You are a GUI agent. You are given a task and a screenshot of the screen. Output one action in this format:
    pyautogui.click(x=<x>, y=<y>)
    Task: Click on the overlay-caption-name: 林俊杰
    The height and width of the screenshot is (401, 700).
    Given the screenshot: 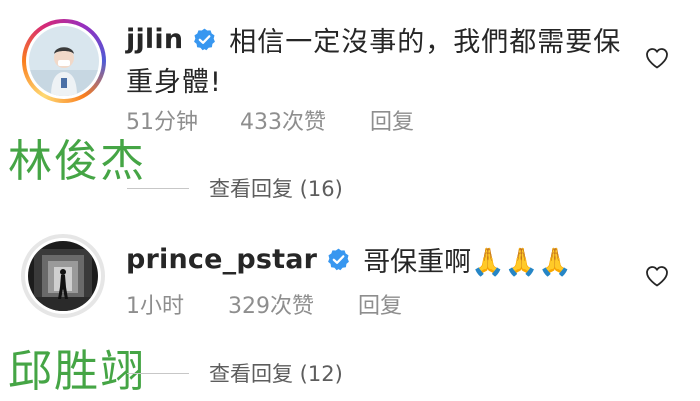 What is the action you would take?
    pyautogui.click(x=77, y=161)
    